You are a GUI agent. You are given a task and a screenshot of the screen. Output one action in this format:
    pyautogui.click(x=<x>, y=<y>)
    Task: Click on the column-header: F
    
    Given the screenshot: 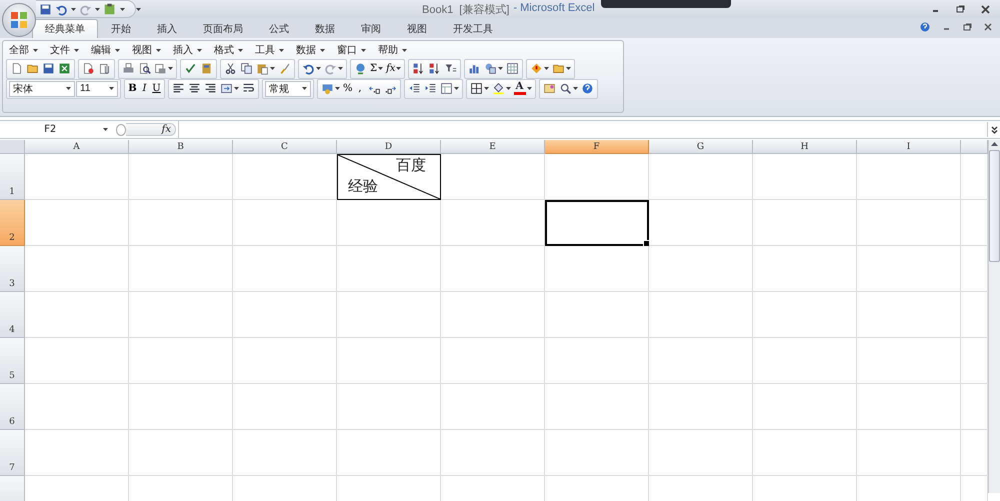 What is the action you would take?
    pyautogui.click(x=597, y=147)
    